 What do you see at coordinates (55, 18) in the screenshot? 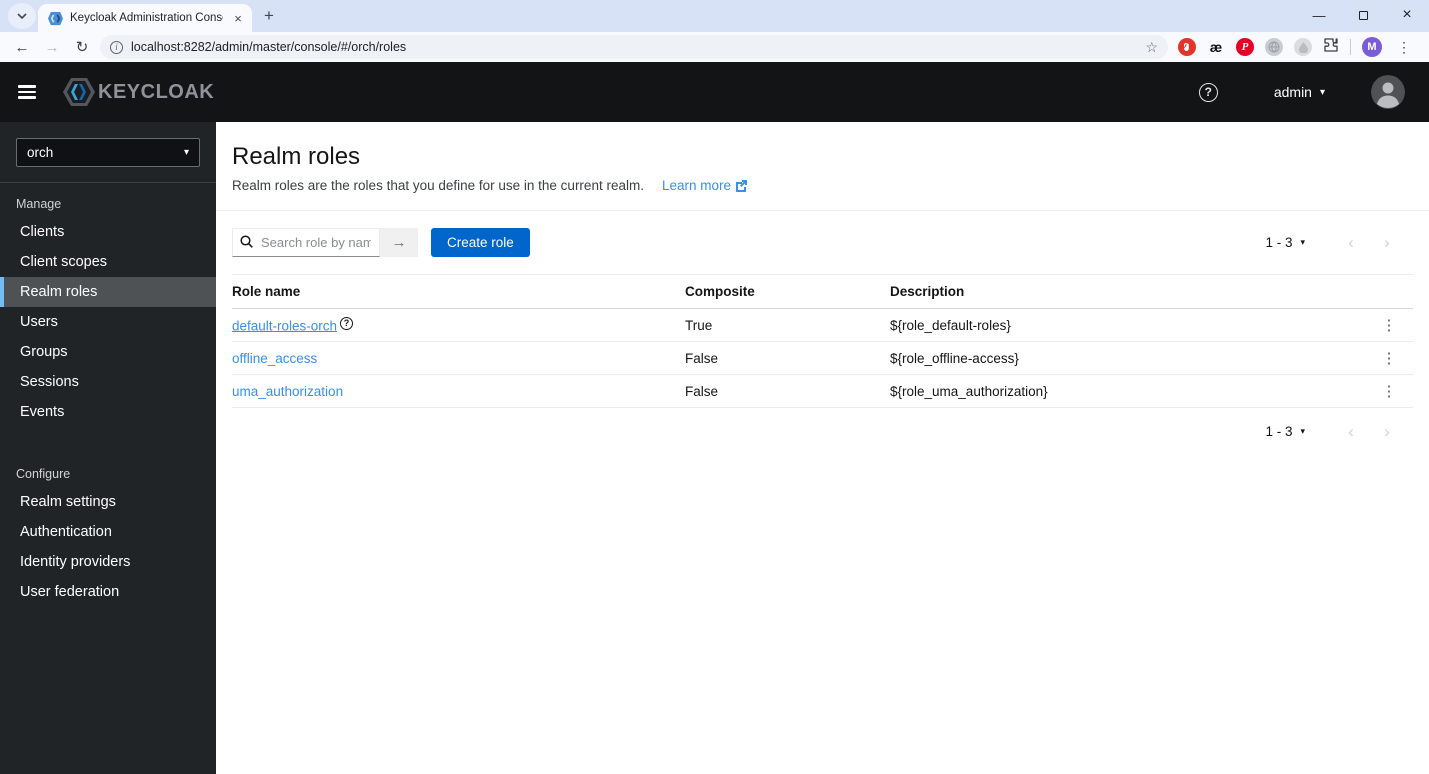
I see `keycloak-favicon` at bounding box center [55, 18].